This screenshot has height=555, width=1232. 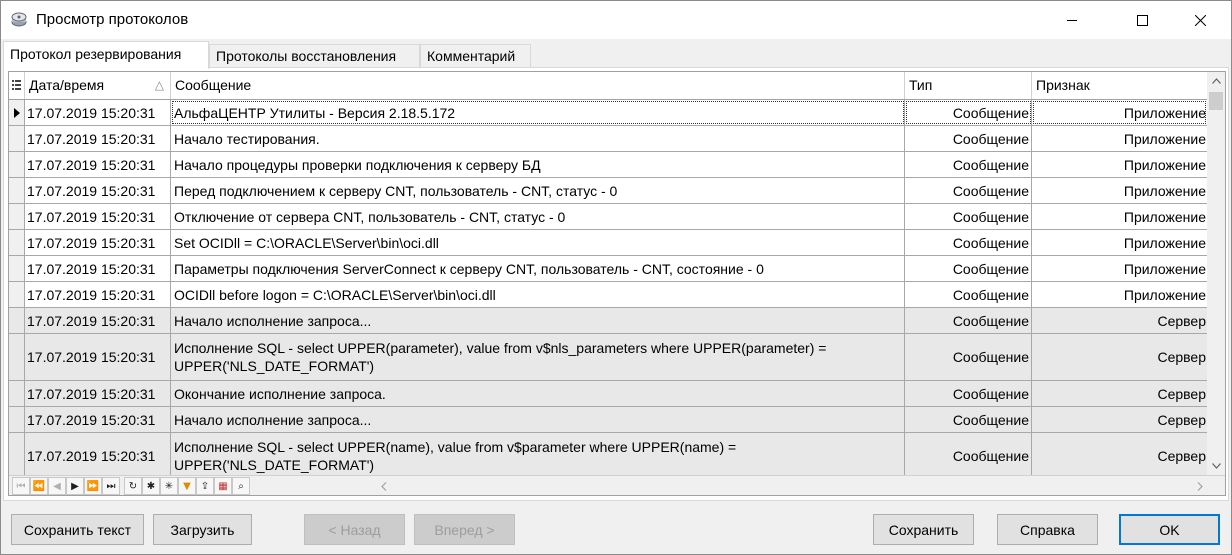 What do you see at coordinates (1142, 20) in the screenshot?
I see `maximize-button` at bounding box center [1142, 20].